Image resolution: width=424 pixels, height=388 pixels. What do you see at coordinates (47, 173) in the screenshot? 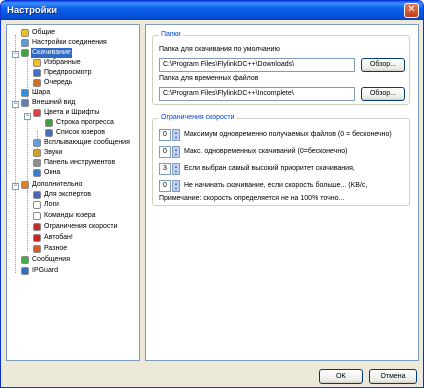
I see `tree-item-windows: Окна` at bounding box center [47, 173].